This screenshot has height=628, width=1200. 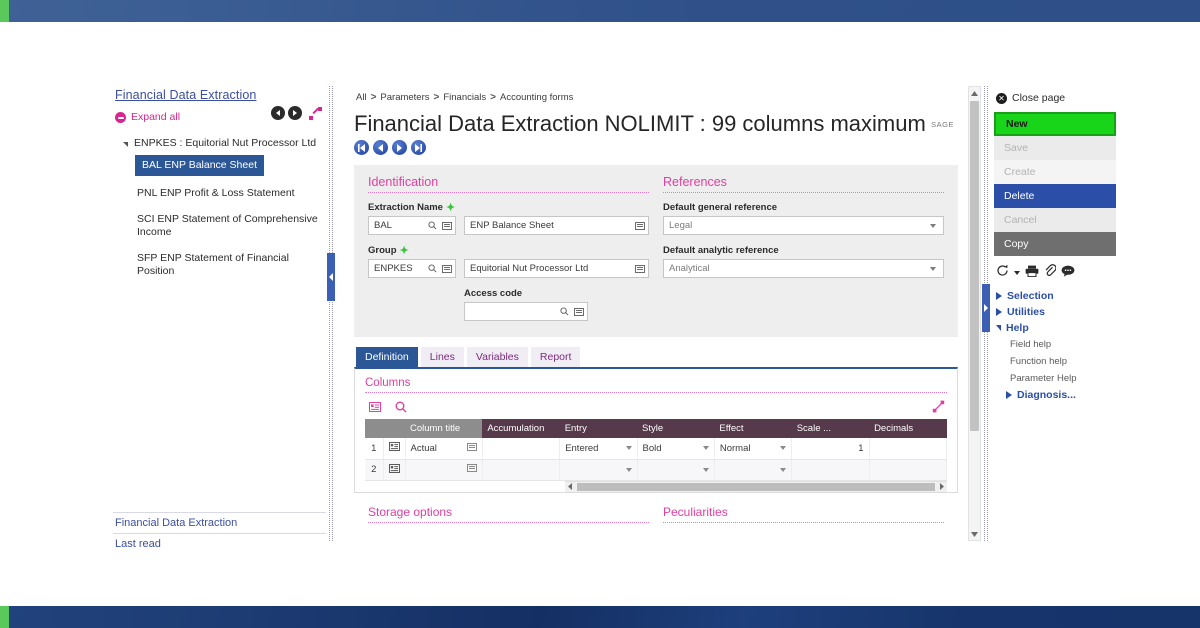 What do you see at coordinates (753, 470) in the screenshot?
I see `cell-effect` at bounding box center [753, 470].